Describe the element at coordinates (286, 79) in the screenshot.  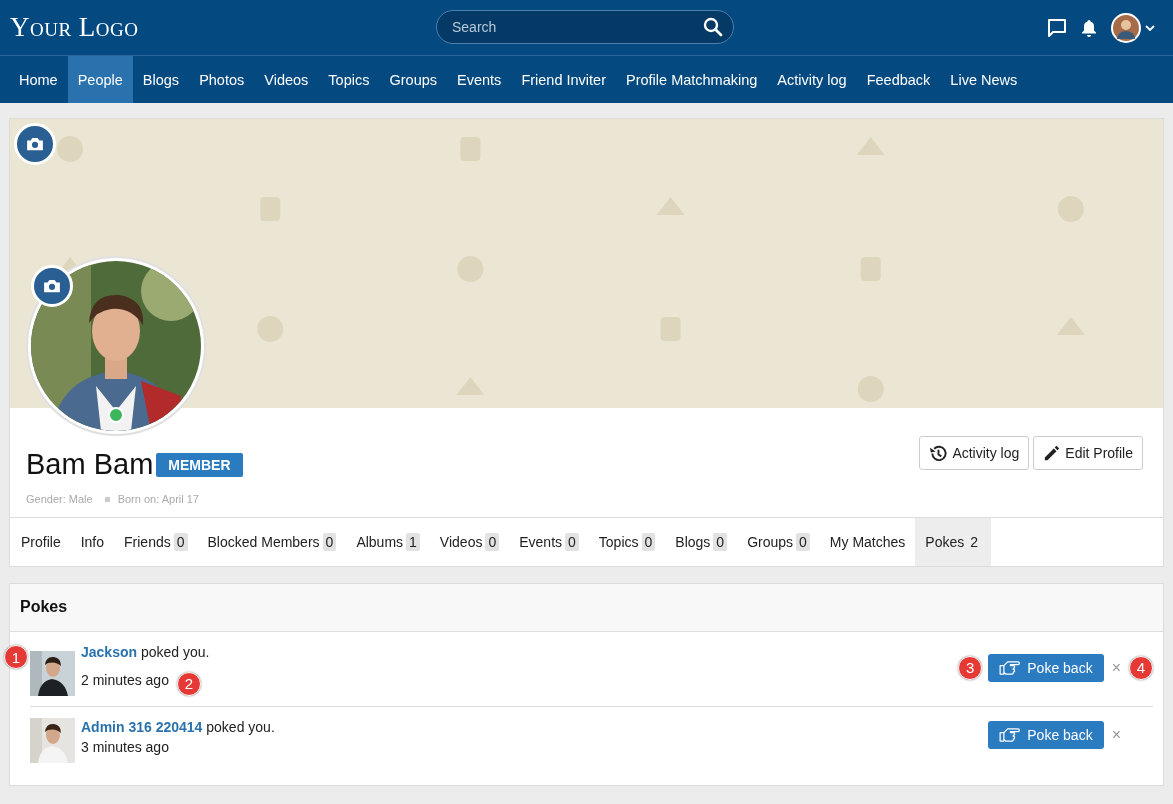
I see `nav-link: Videos` at that location.